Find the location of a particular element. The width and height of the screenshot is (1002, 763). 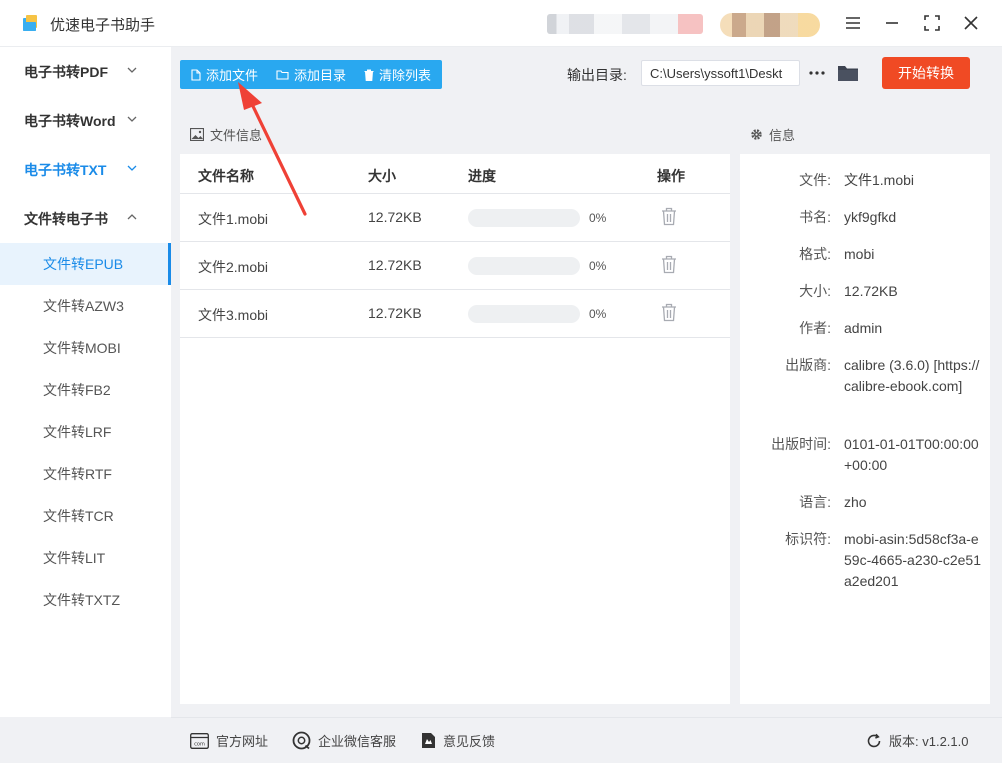

info-key: 出版商: is located at coordinates (808, 365).